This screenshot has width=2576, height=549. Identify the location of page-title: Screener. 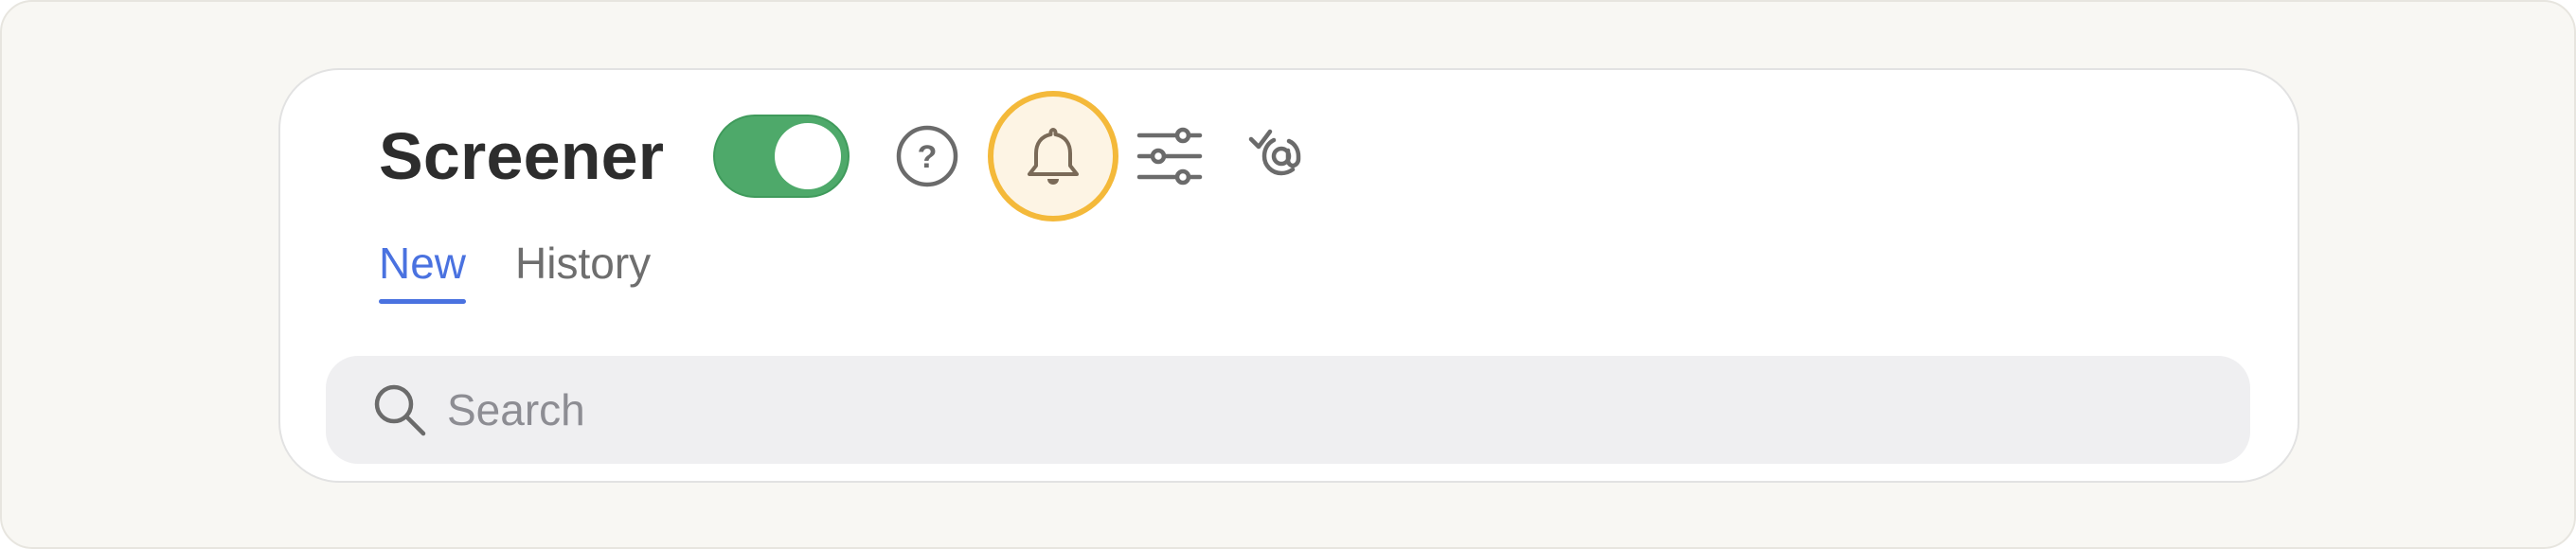
(522, 156).